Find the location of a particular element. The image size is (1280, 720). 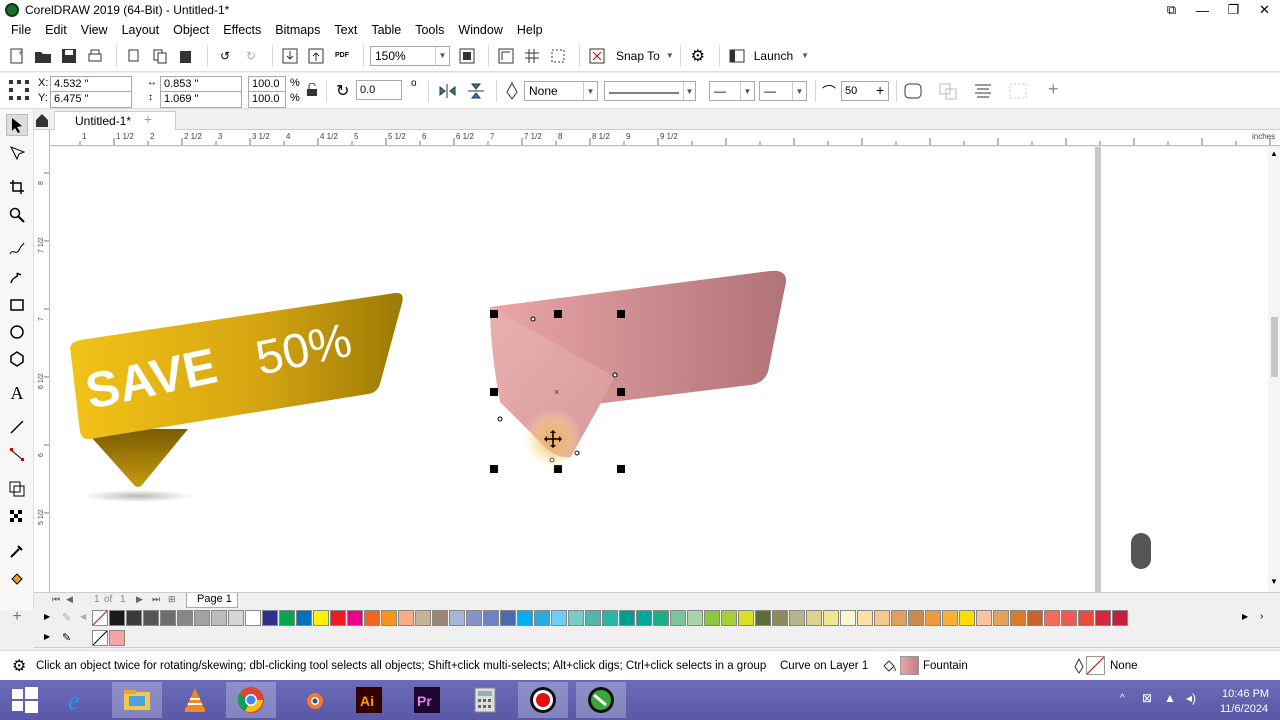

text-tool-icon: A is located at coordinates (17, 393).